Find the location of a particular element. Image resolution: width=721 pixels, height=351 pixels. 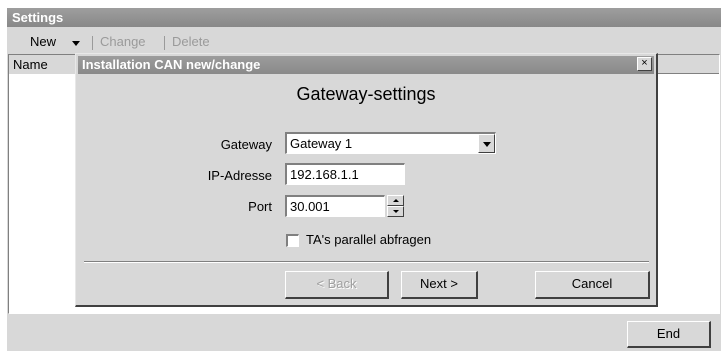

cancel-button: Cancel is located at coordinates (592, 285).